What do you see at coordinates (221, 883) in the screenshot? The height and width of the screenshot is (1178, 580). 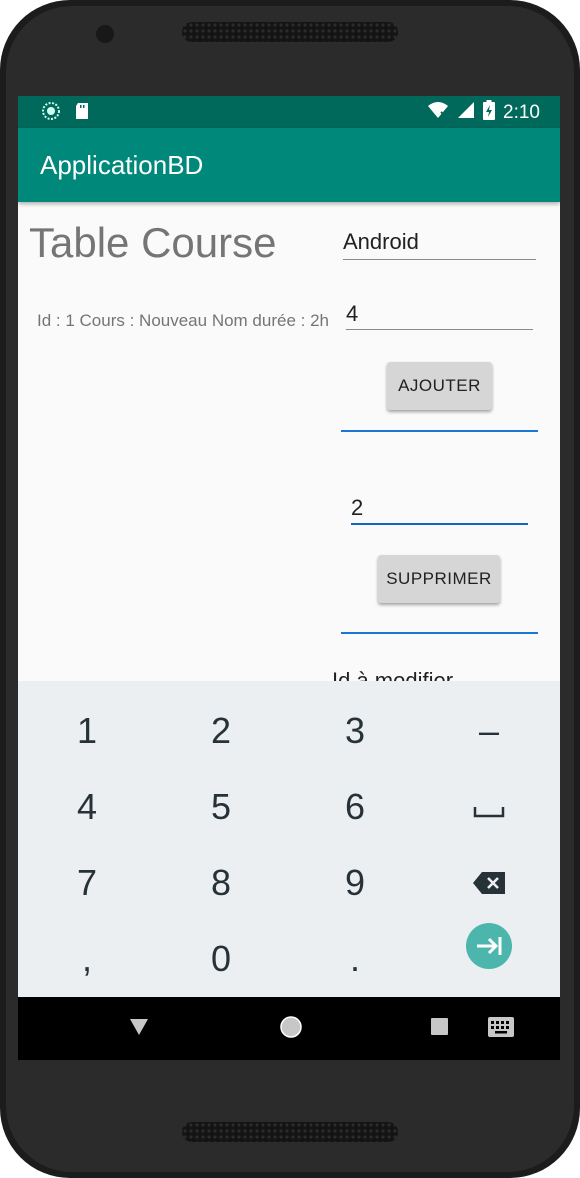 I see `key-8: 8` at bounding box center [221, 883].